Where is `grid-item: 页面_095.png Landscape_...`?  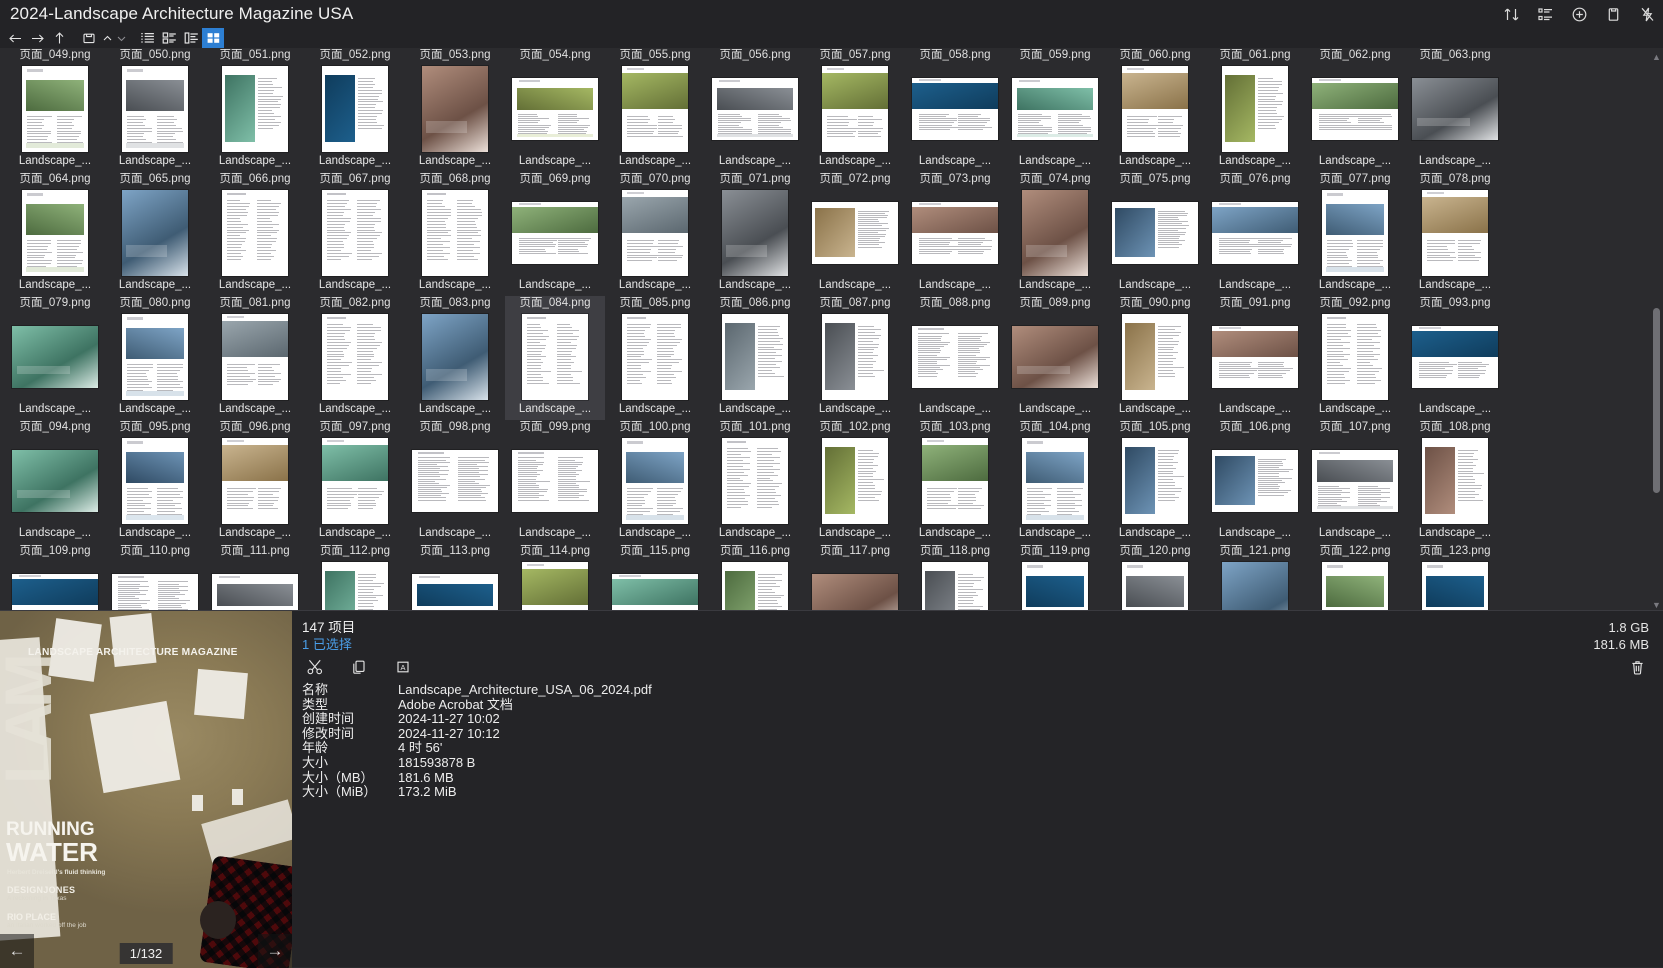 grid-item: 页面_095.png Landscape_... is located at coordinates (155, 482).